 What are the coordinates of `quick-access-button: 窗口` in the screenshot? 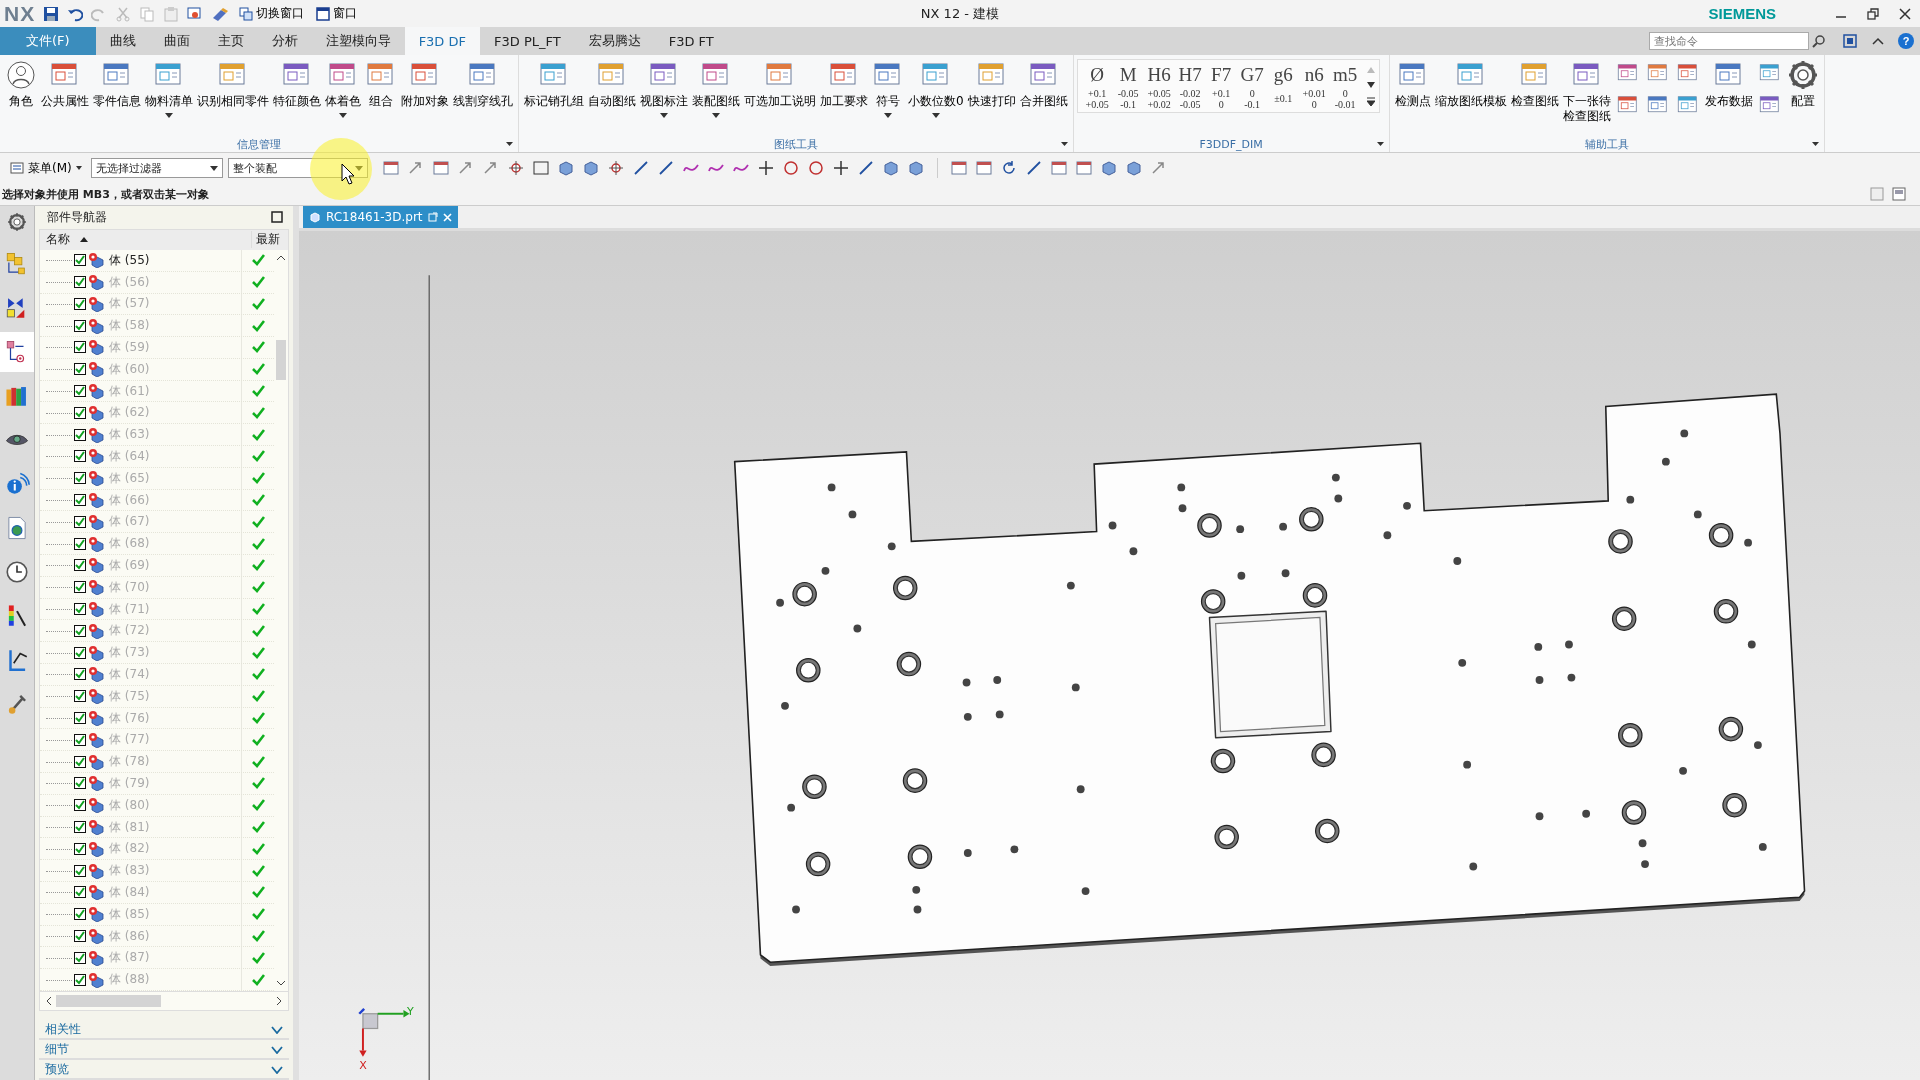 It's located at (337, 13).